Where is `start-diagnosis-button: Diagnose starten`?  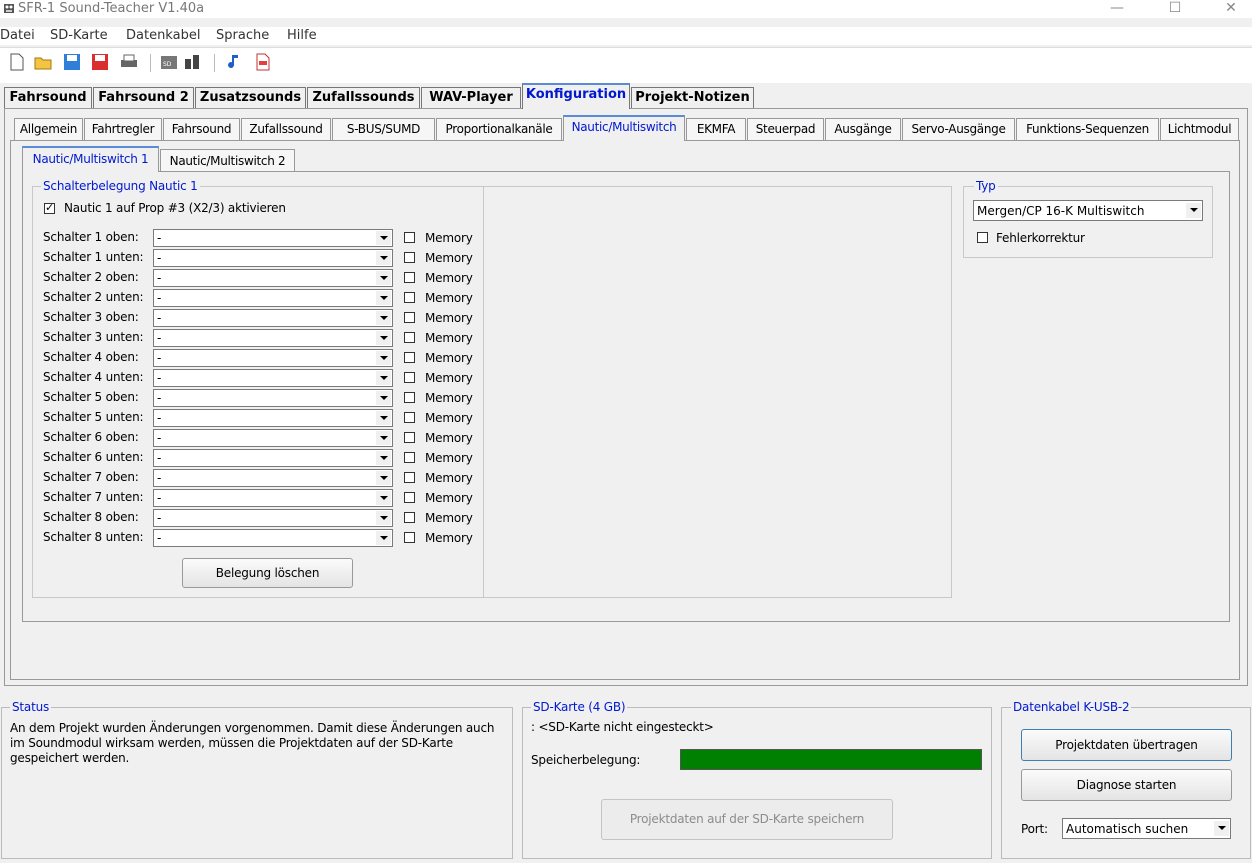
start-diagnosis-button: Diagnose starten is located at coordinates (1126, 785).